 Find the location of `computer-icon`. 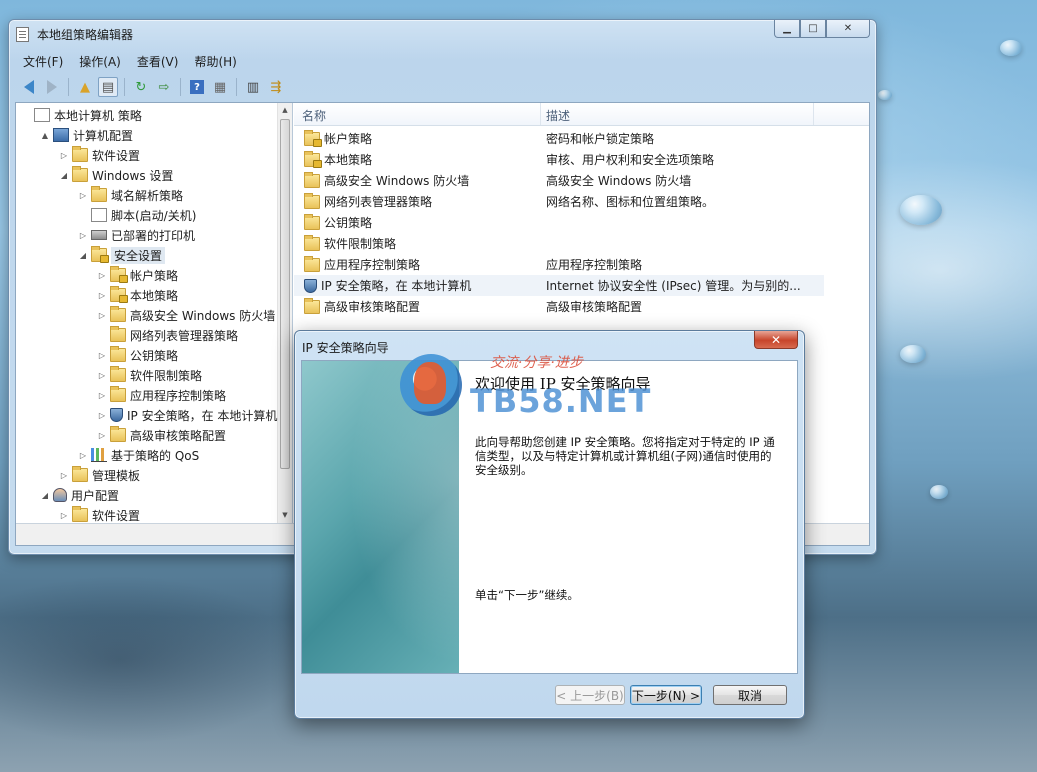

computer-icon is located at coordinates (61, 135).